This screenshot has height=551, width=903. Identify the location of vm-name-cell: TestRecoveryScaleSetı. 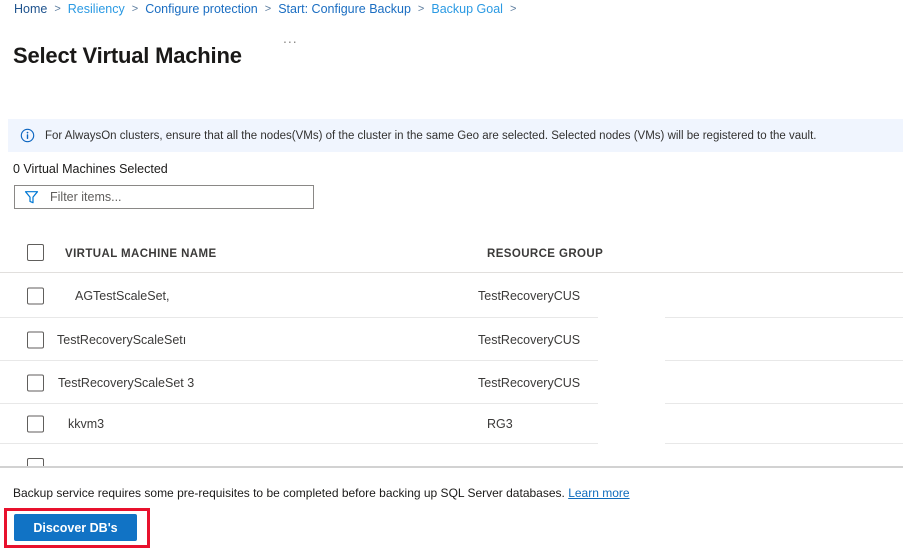
(122, 339).